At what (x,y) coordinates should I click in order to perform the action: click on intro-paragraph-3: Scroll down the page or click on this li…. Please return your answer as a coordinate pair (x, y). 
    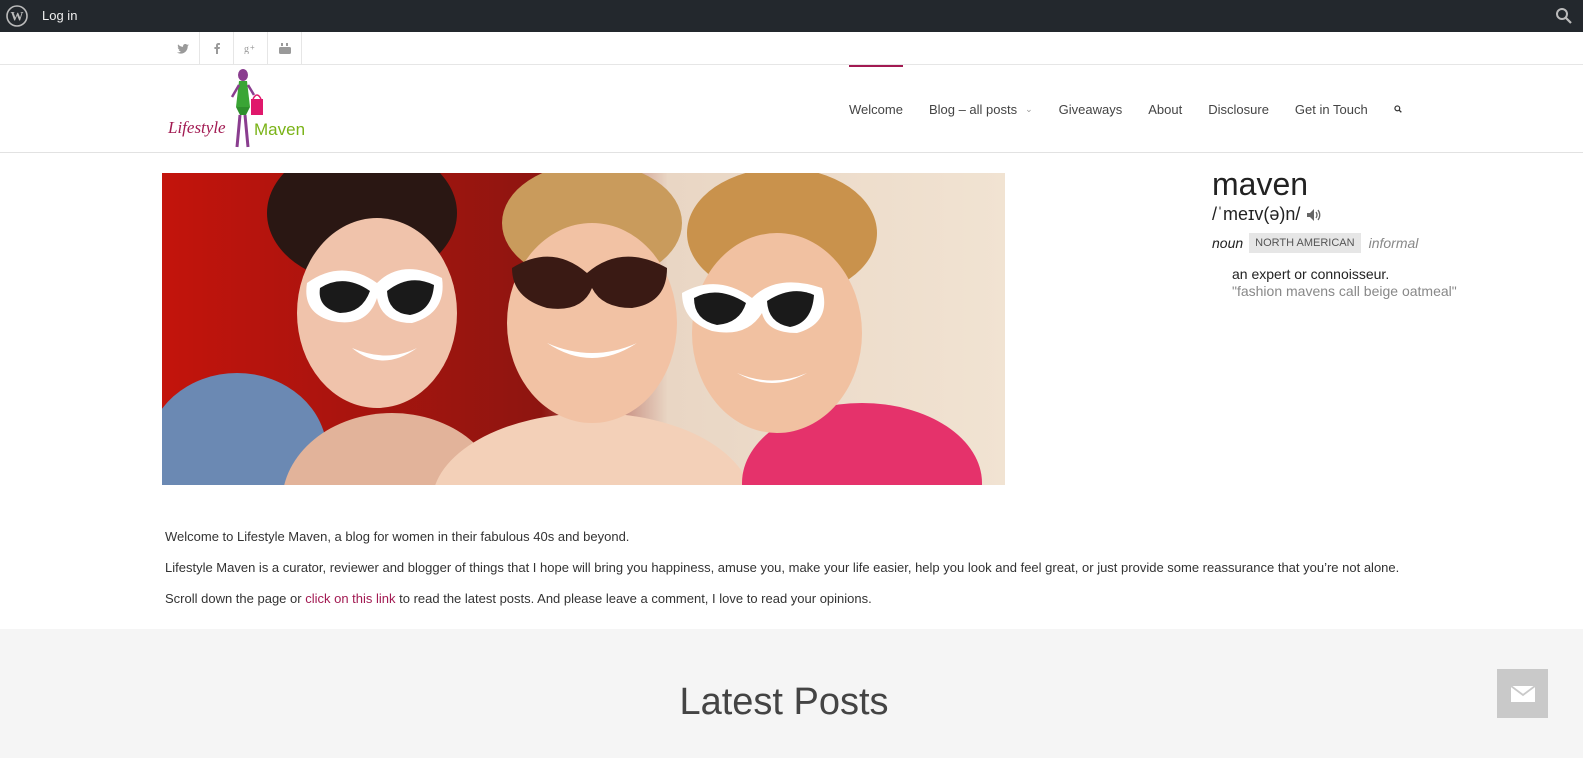
    Looking at the image, I should click on (518, 598).